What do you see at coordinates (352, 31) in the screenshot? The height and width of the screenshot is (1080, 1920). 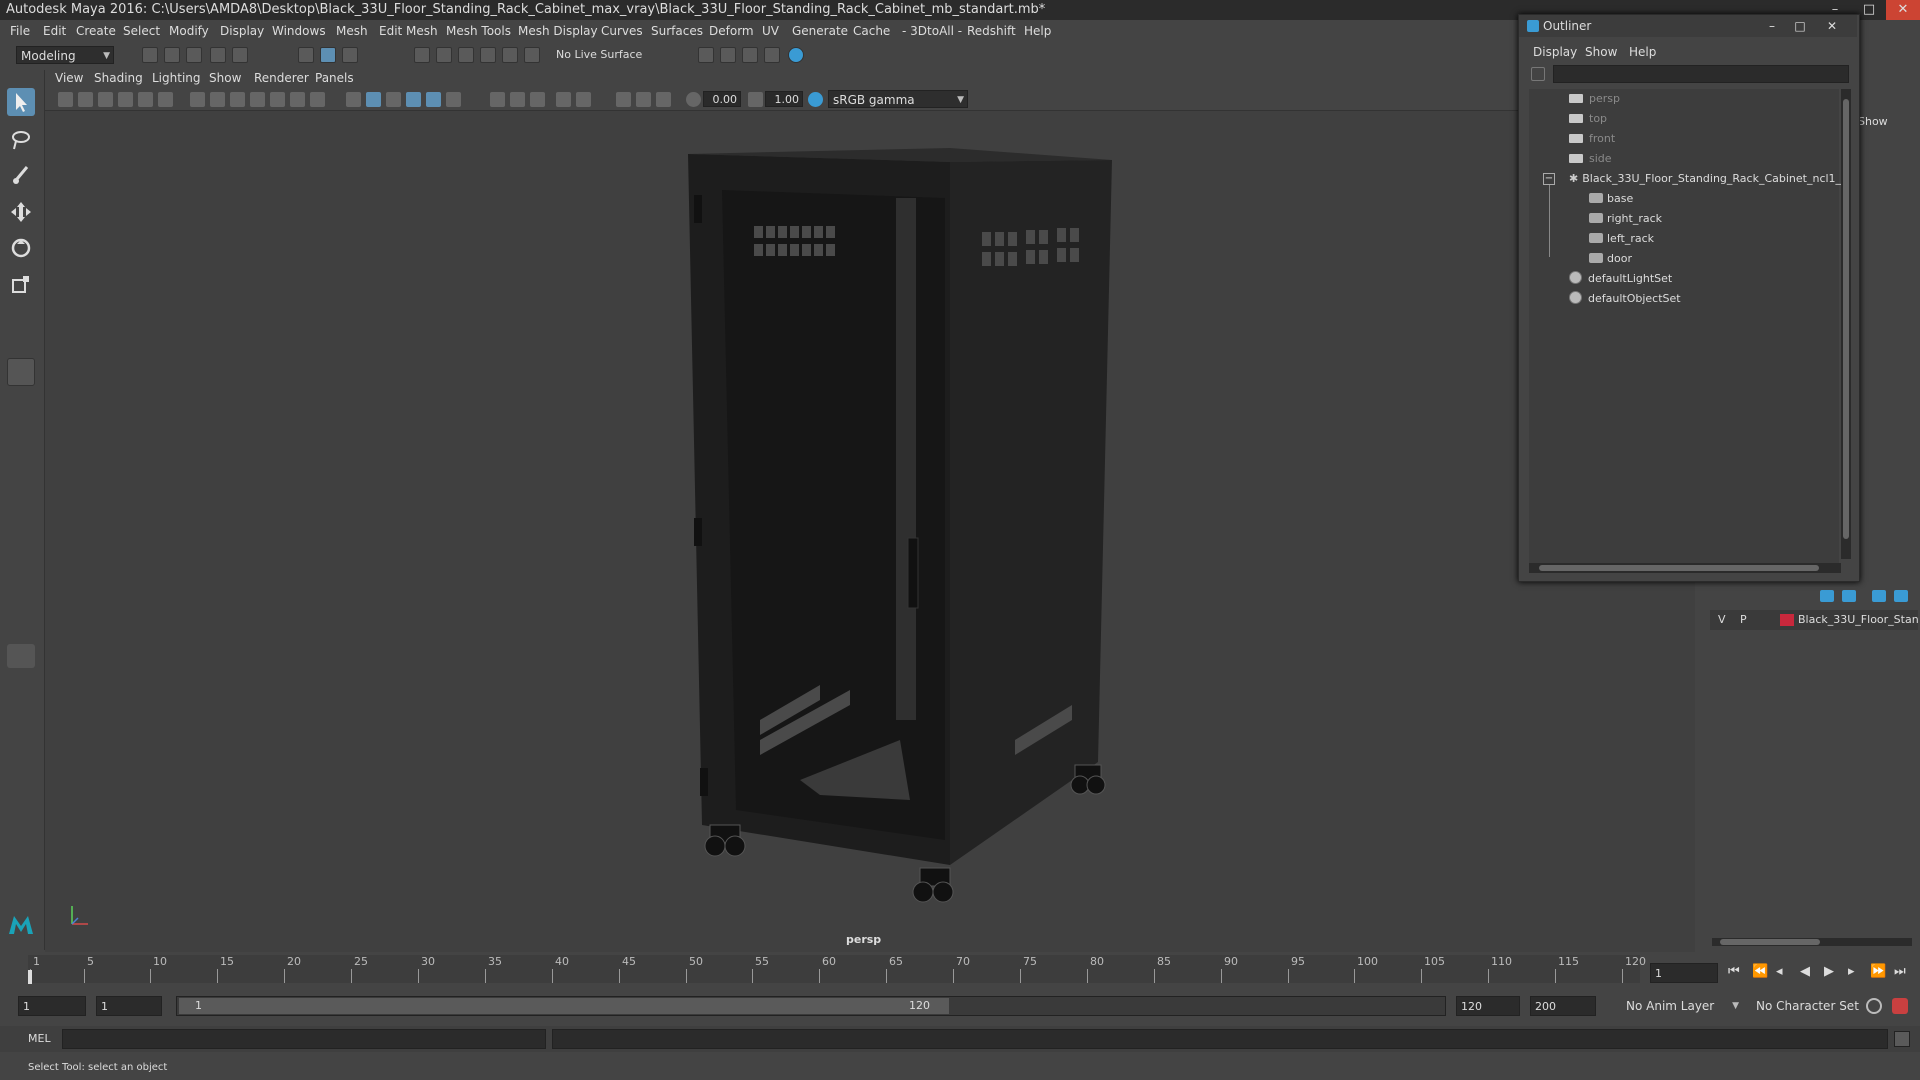 I see `menu-mesh: Mesh` at bounding box center [352, 31].